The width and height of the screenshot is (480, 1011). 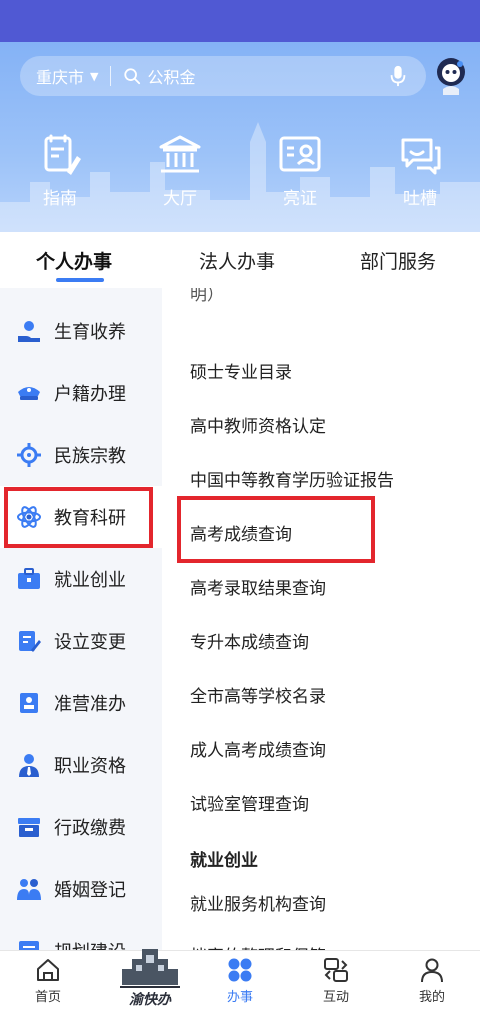 I want to click on nav-home: 首页, so click(x=48, y=980).